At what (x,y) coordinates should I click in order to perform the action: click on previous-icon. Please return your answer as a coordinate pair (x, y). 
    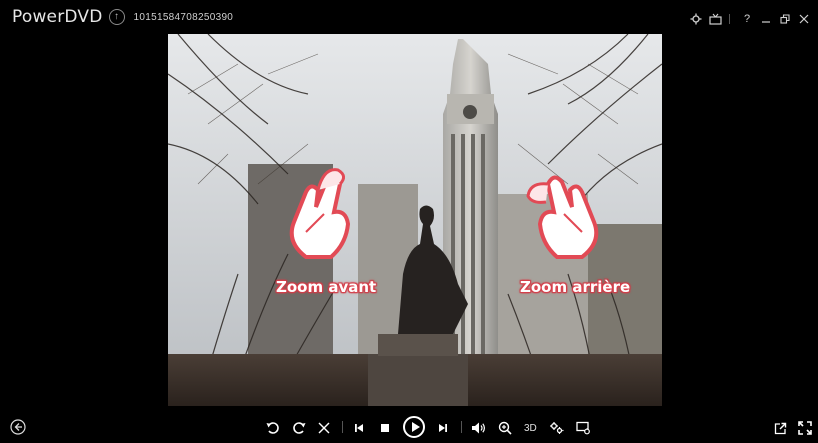
    Looking at the image, I should click on (359, 428).